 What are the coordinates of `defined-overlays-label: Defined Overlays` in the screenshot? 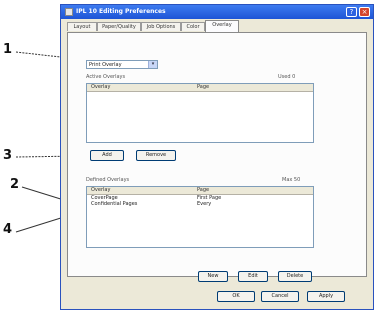 It's located at (108, 180).